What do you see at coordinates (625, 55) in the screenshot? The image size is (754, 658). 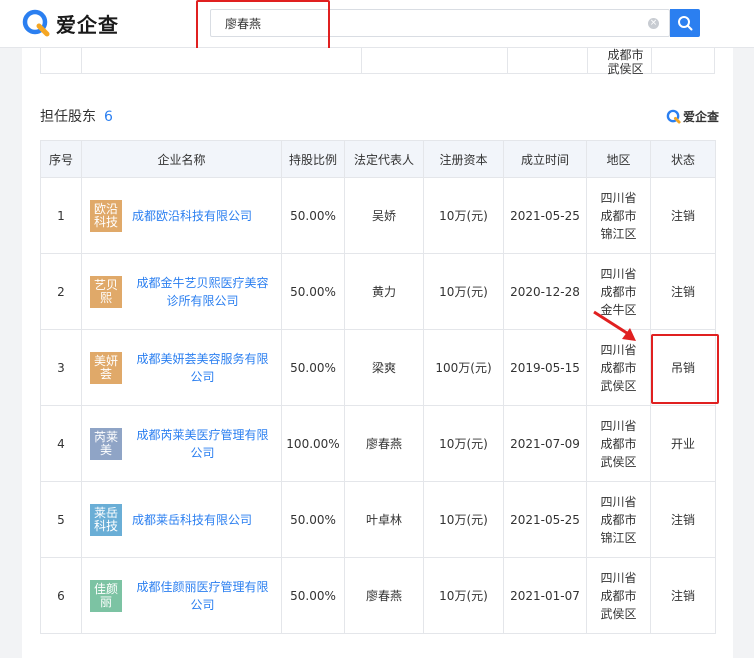 I see `previous-region-line: 成都市` at bounding box center [625, 55].